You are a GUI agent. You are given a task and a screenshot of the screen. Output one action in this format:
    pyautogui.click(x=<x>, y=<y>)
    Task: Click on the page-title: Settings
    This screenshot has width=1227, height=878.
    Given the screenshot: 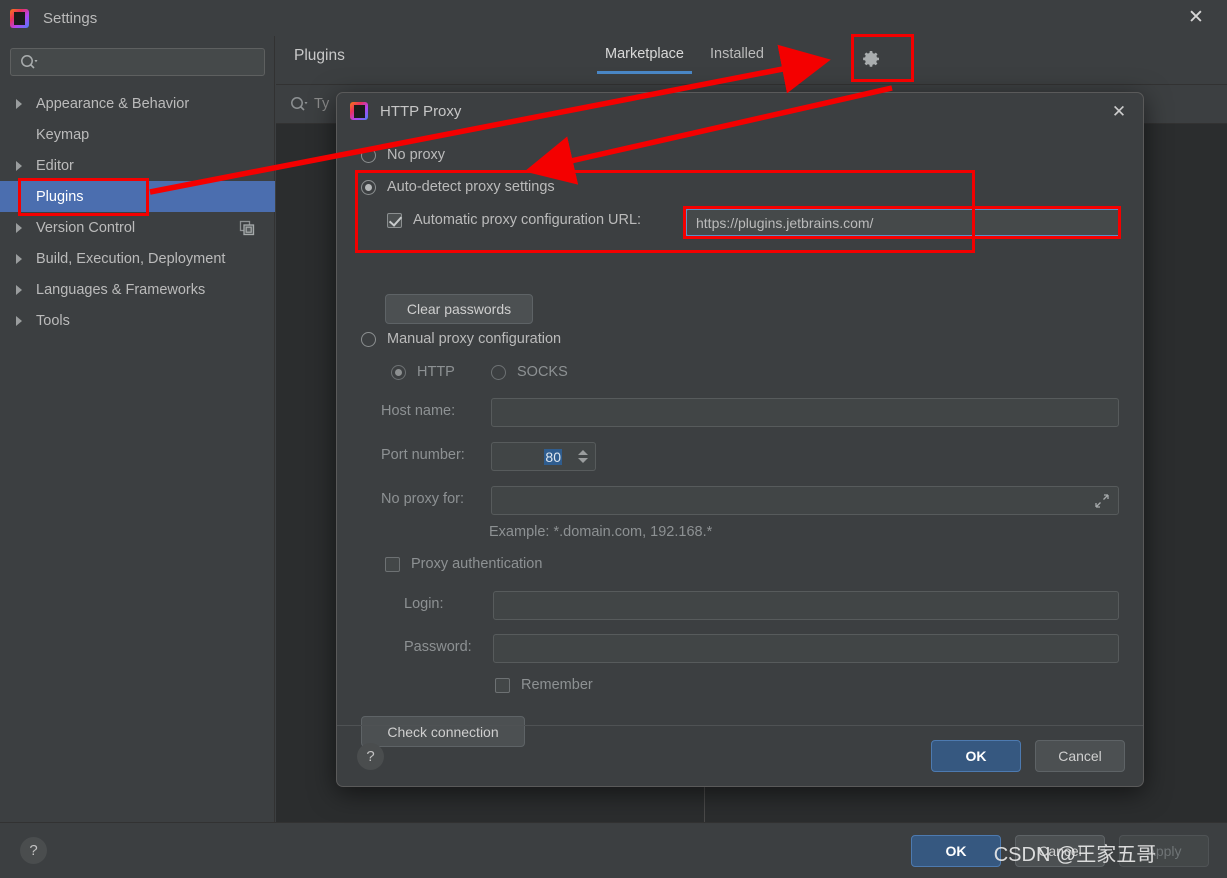 What is the action you would take?
    pyautogui.click(x=70, y=18)
    